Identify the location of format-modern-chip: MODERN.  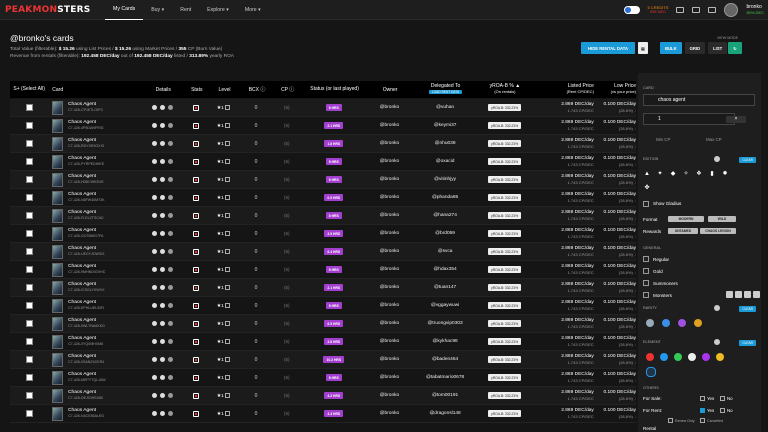
(686, 219).